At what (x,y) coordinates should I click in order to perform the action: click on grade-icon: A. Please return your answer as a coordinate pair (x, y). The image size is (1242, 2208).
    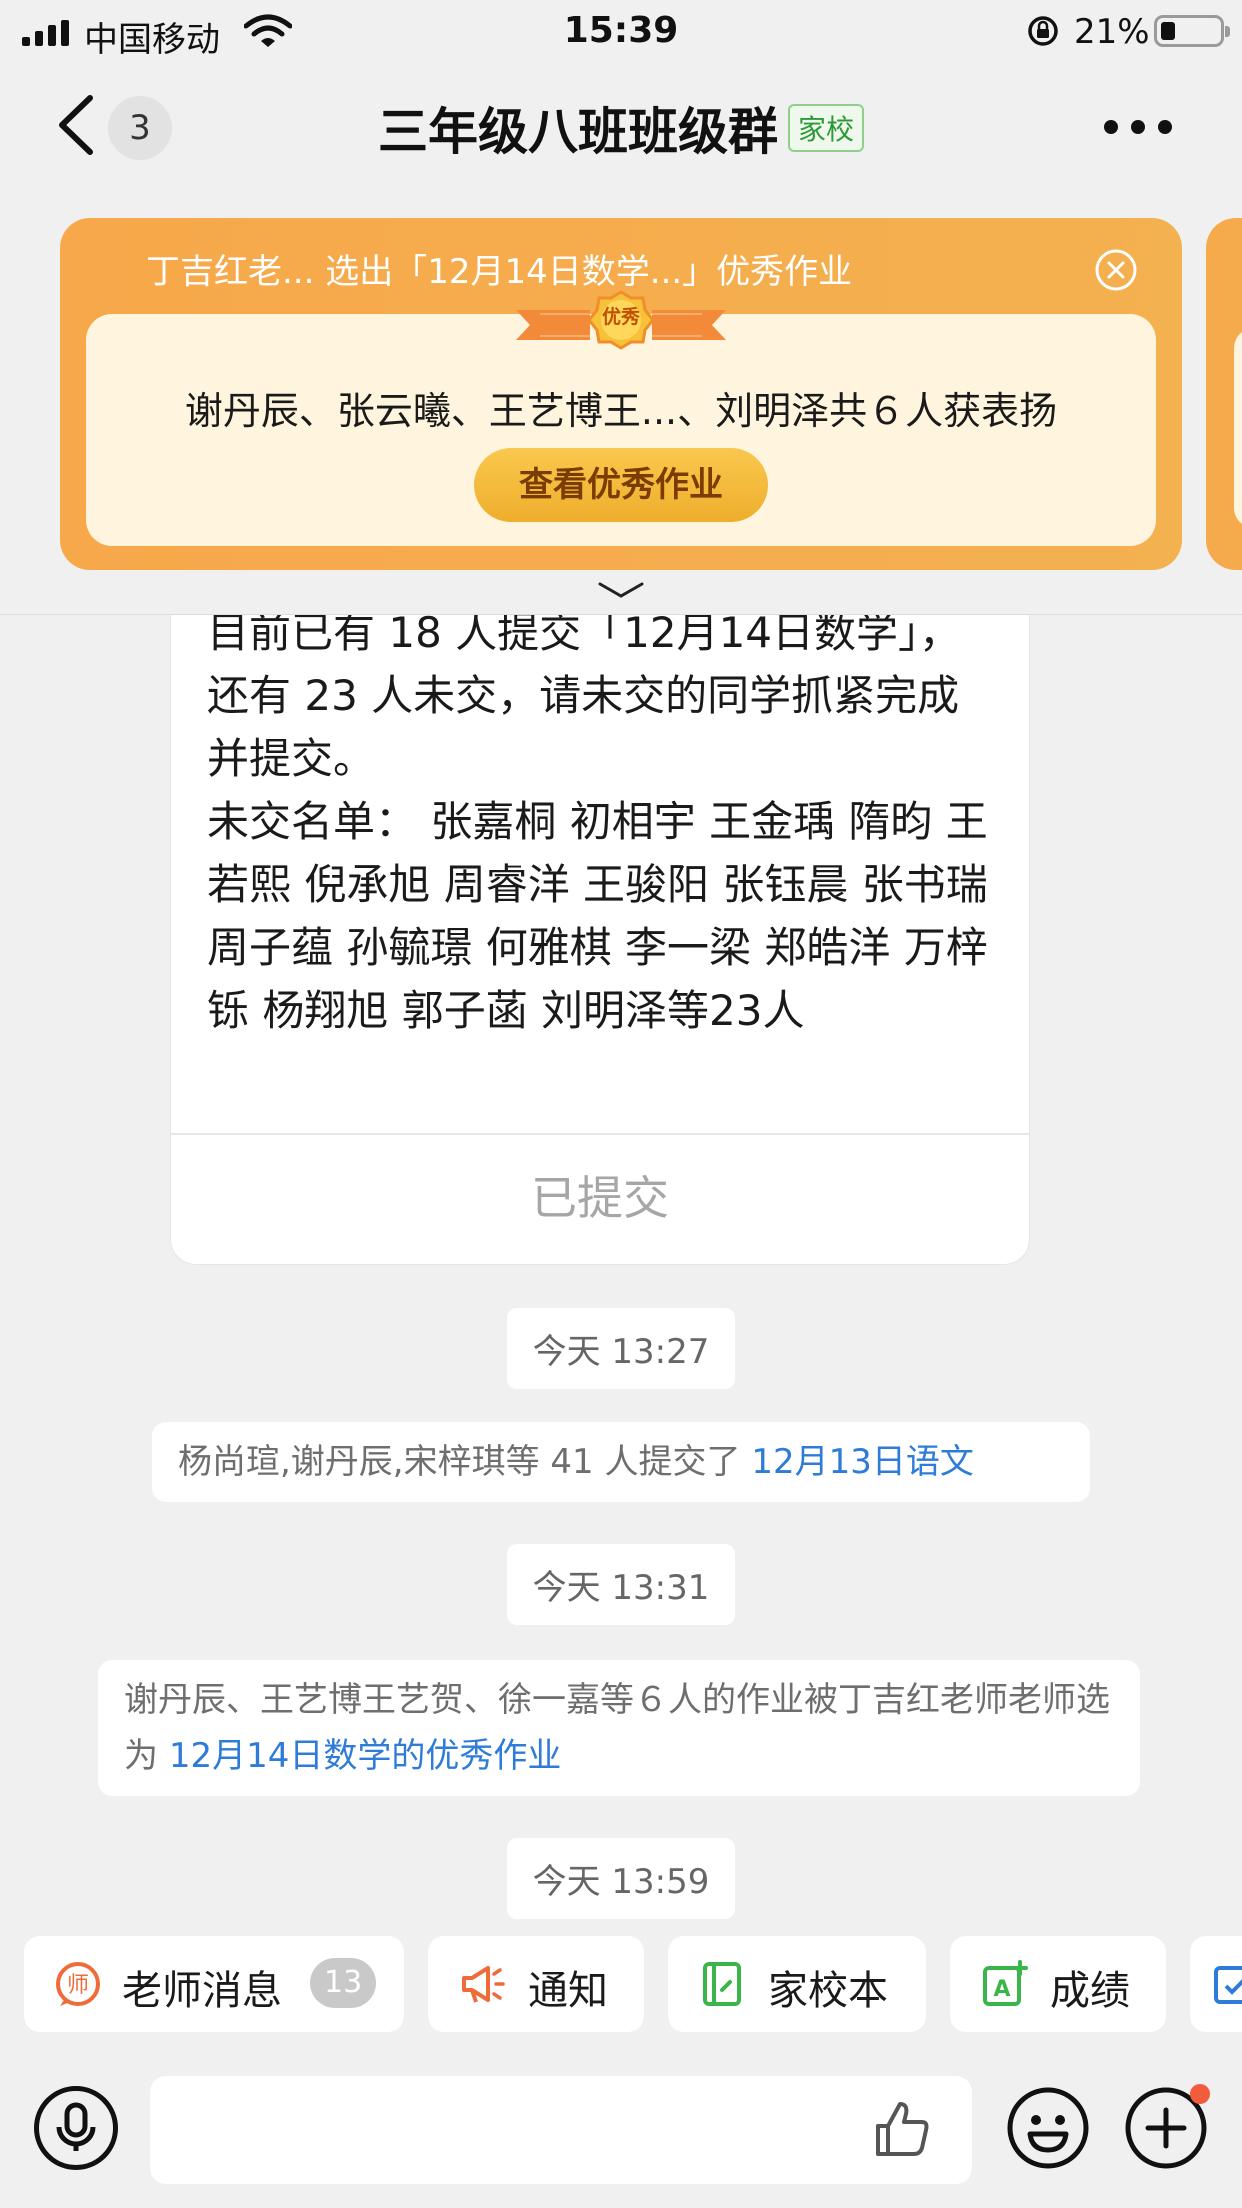
    Looking at the image, I should click on (1005, 1983).